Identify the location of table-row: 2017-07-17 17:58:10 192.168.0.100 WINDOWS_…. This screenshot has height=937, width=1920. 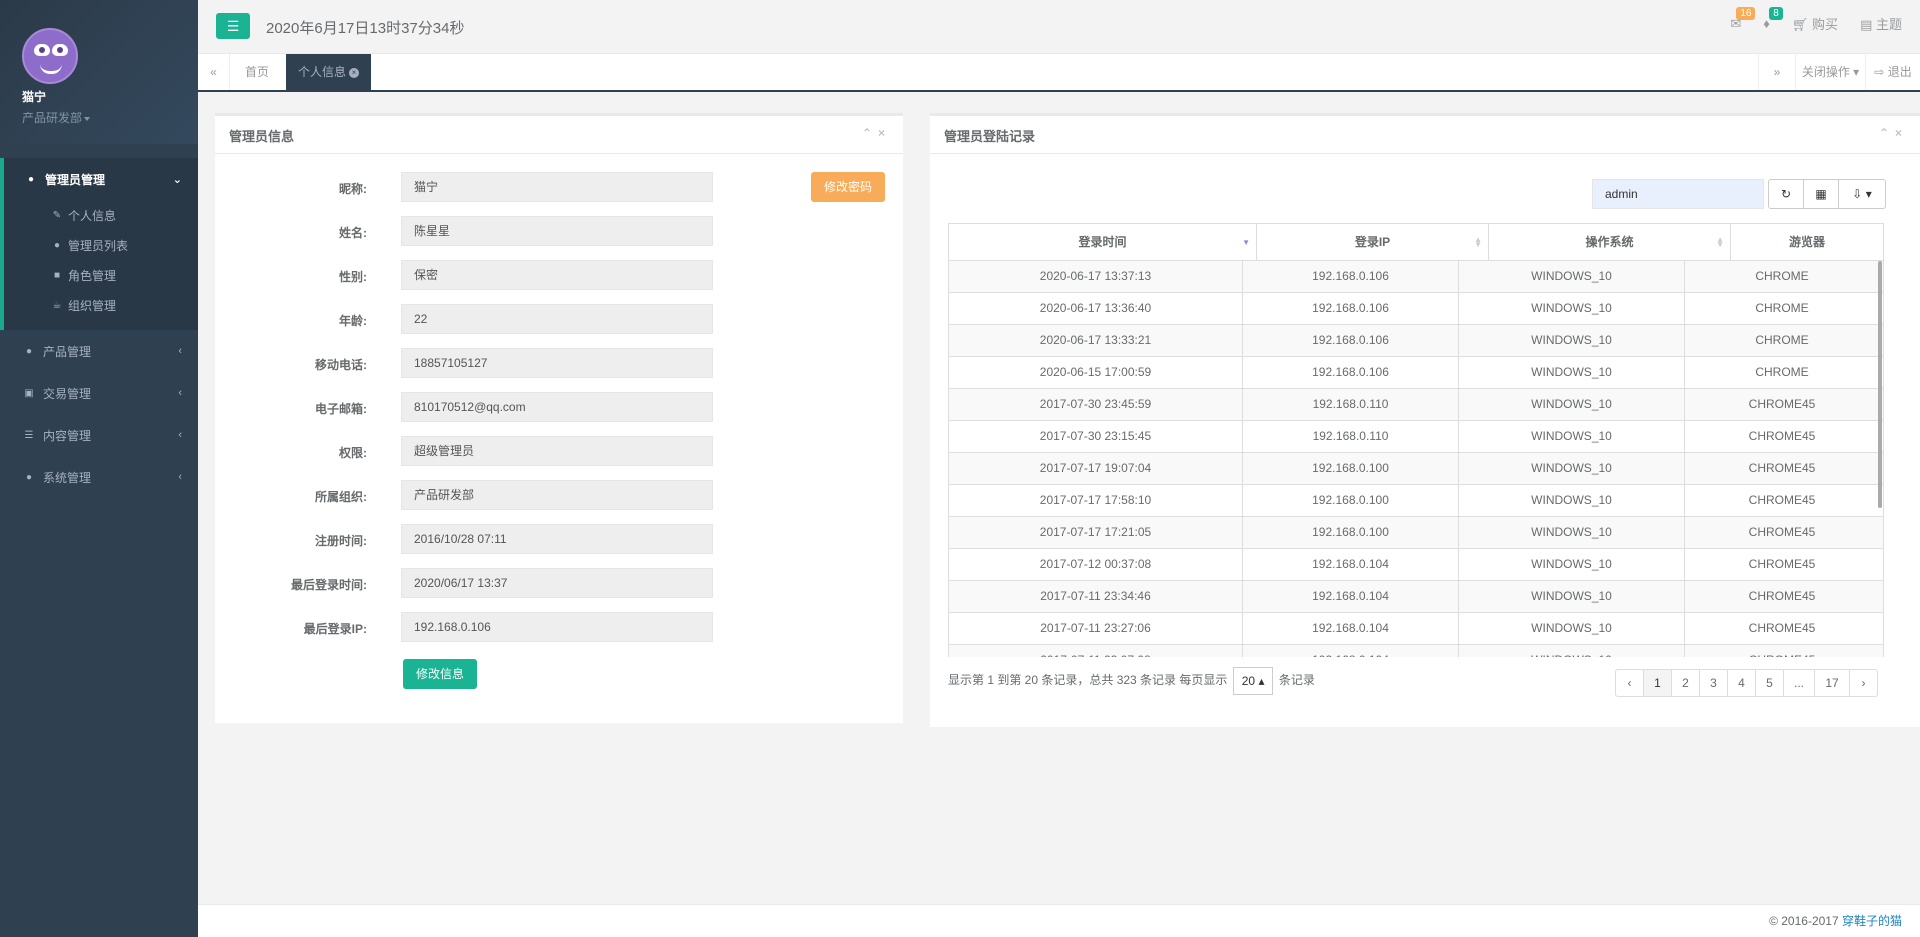
(1416, 501).